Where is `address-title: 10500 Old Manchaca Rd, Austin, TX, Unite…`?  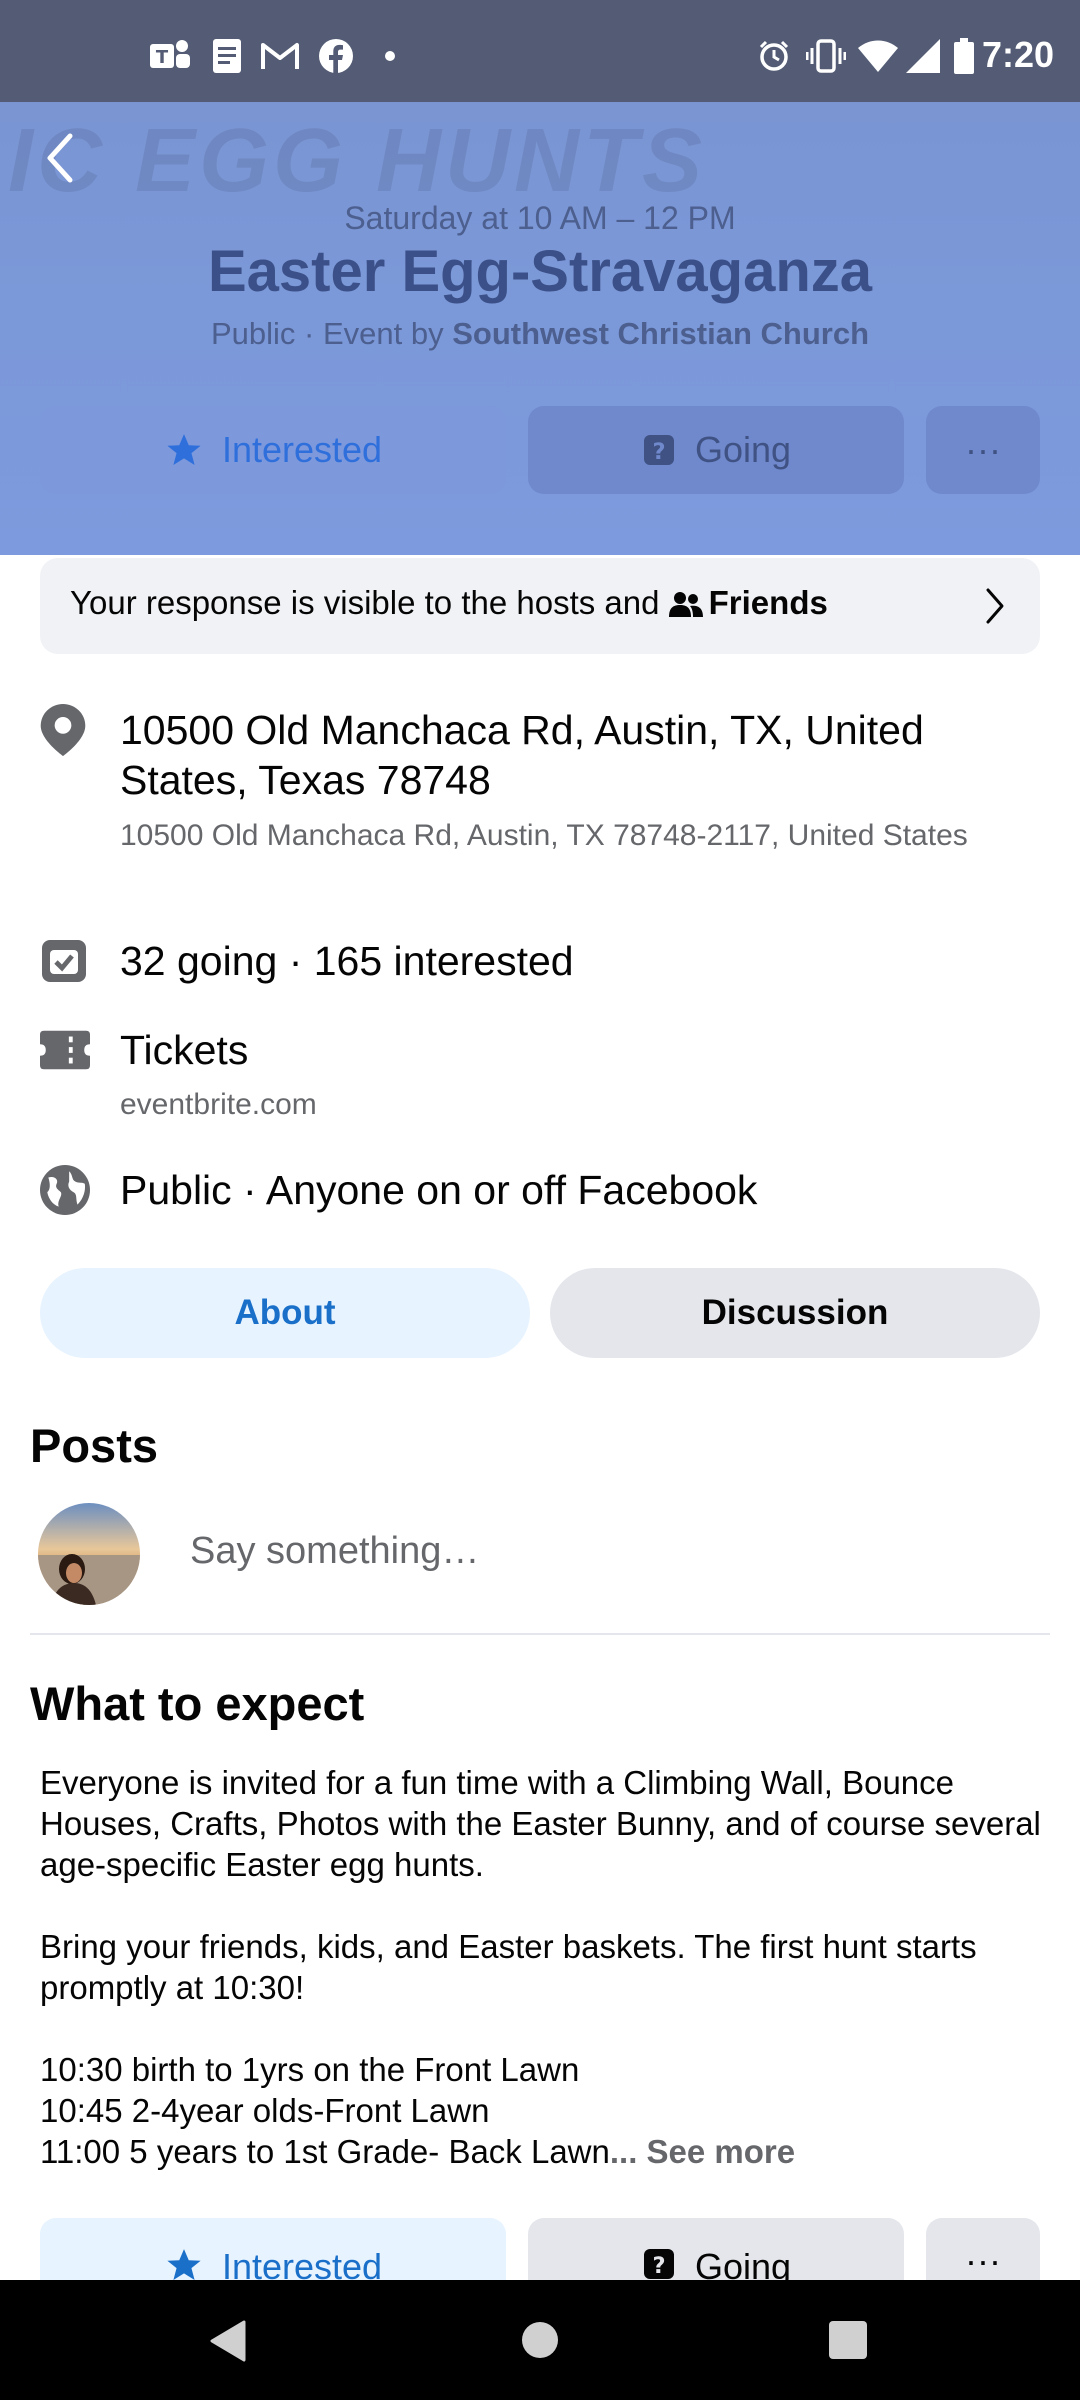
address-title: 10500 Old Manchaca Rd, Austin, TX, Unite… is located at coordinates (580, 755).